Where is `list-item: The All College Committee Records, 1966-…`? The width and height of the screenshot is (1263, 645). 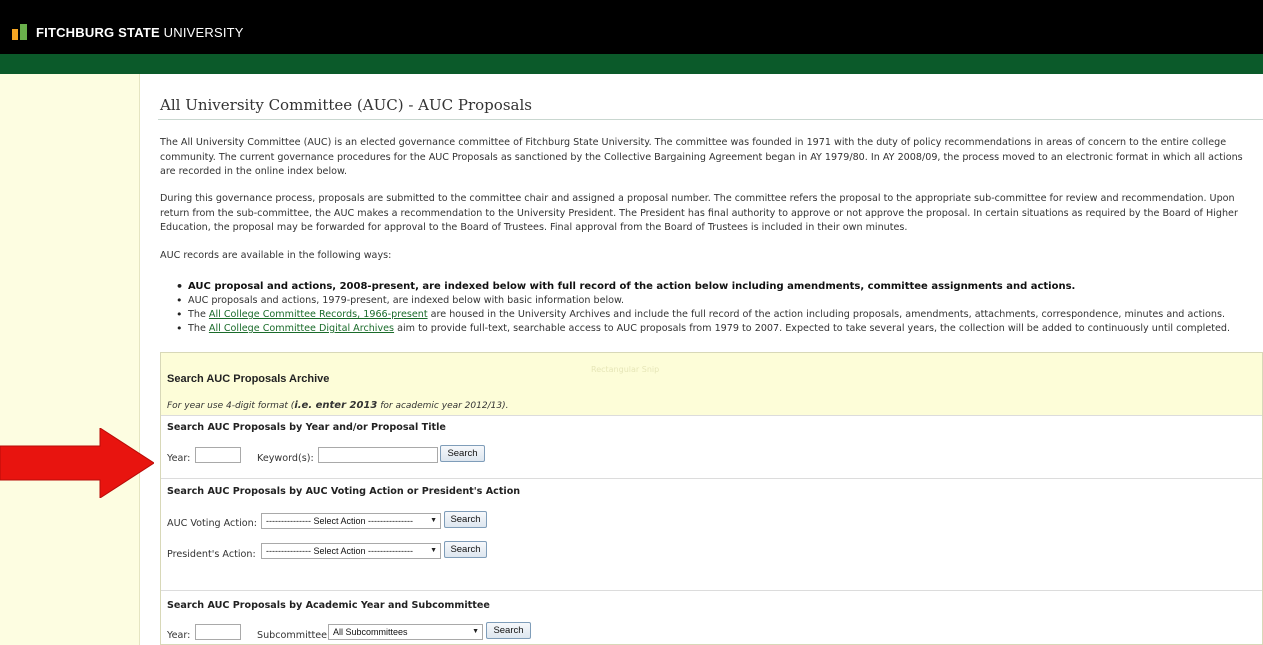 list-item: The All College Committee Records, 1966-… is located at coordinates (719, 315).